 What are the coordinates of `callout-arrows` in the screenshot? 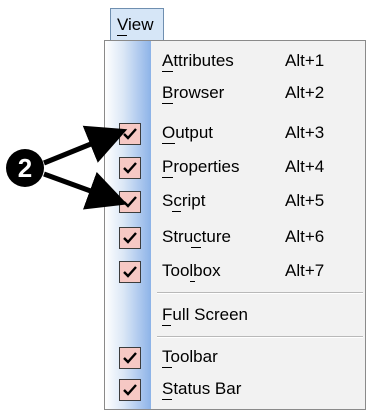 It's located at (85, 167).